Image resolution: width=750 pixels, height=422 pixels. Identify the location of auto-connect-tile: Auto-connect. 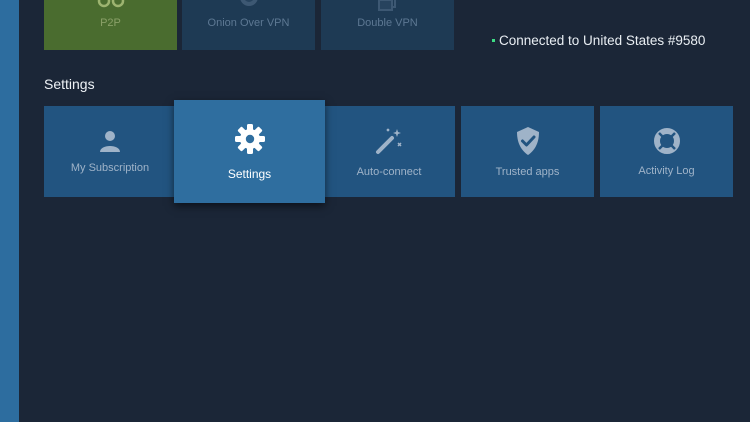
(389, 151).